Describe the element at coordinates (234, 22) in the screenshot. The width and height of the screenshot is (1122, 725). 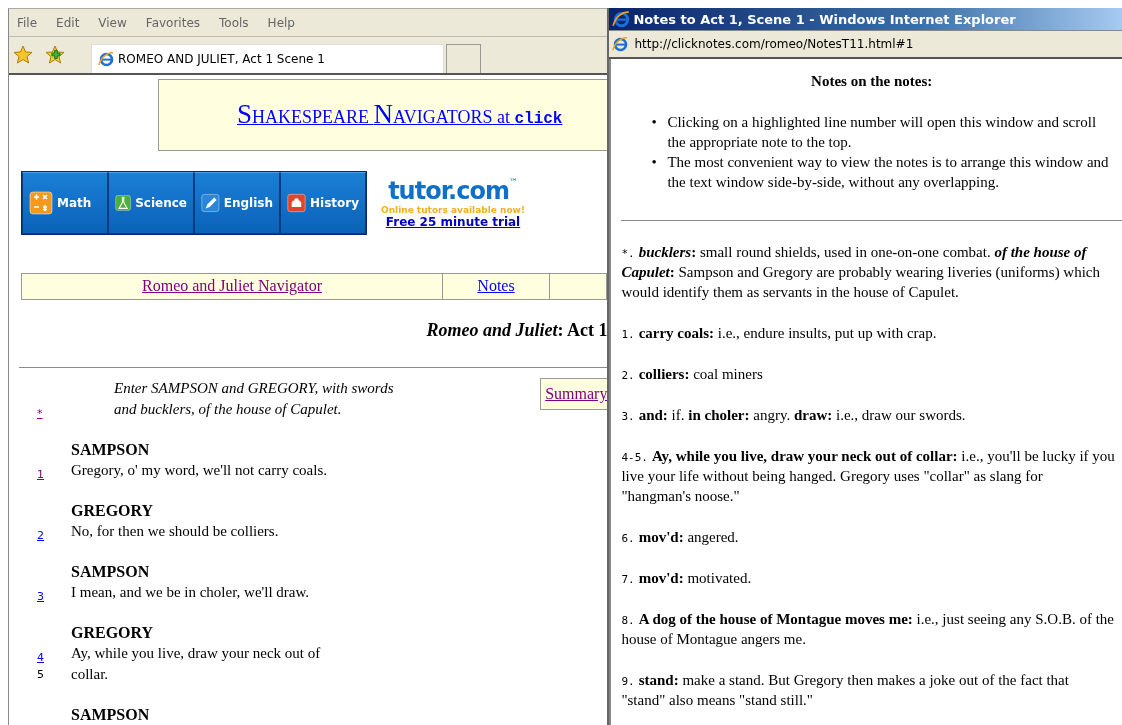
I see `menu-item: Tools` at that location.